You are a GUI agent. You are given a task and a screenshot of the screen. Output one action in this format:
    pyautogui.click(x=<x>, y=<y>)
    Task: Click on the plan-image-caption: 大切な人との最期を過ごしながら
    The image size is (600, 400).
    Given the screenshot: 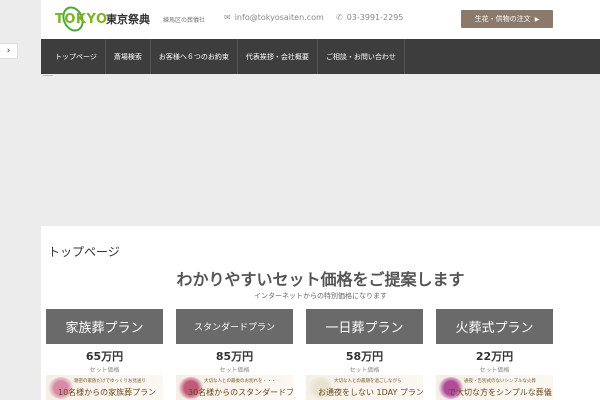 What is the action you would take?
    pyautogui.click(x=368, y=381)
    